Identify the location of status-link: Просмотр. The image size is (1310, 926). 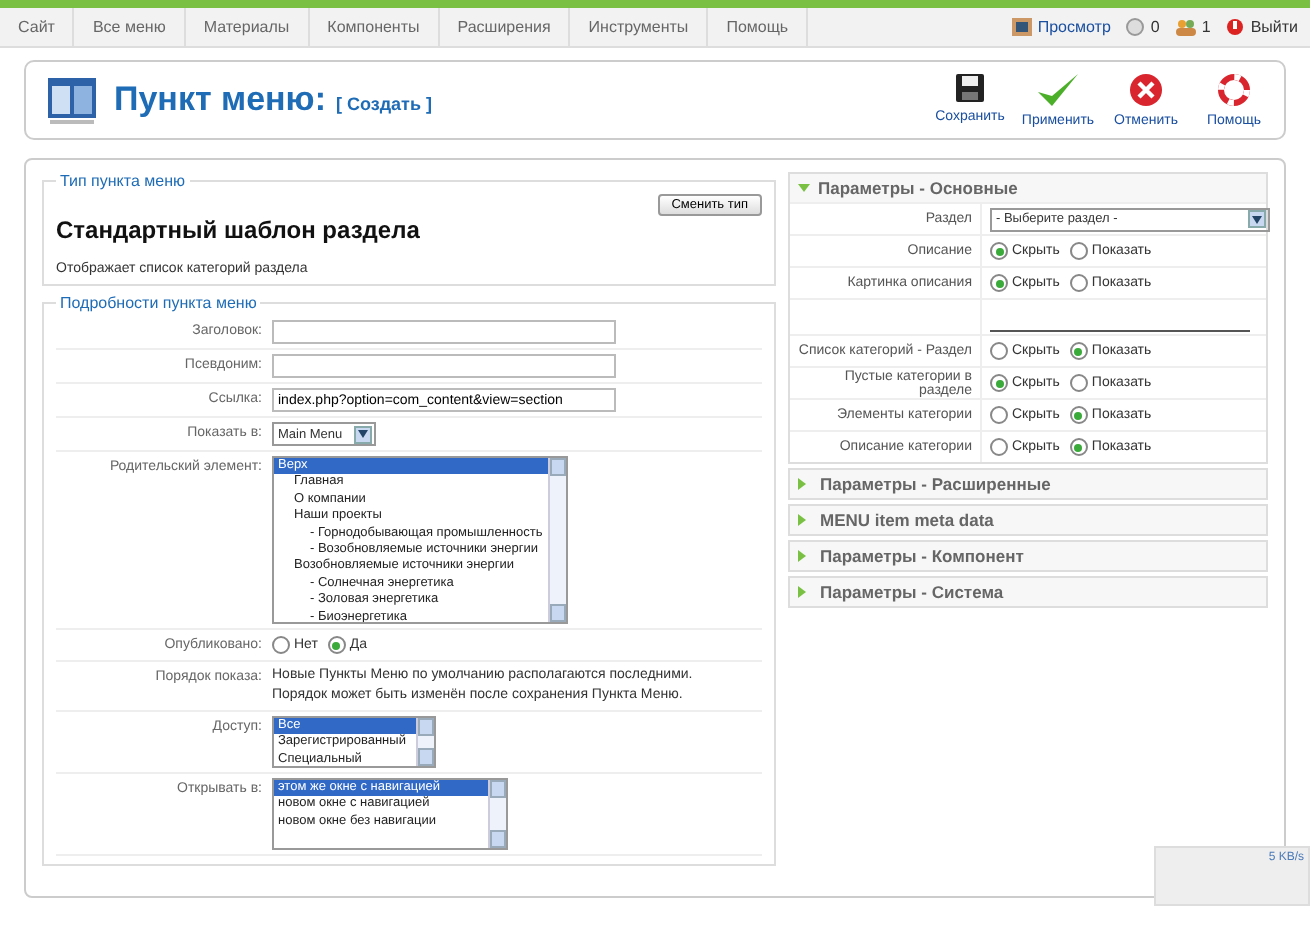
(1061, 27).